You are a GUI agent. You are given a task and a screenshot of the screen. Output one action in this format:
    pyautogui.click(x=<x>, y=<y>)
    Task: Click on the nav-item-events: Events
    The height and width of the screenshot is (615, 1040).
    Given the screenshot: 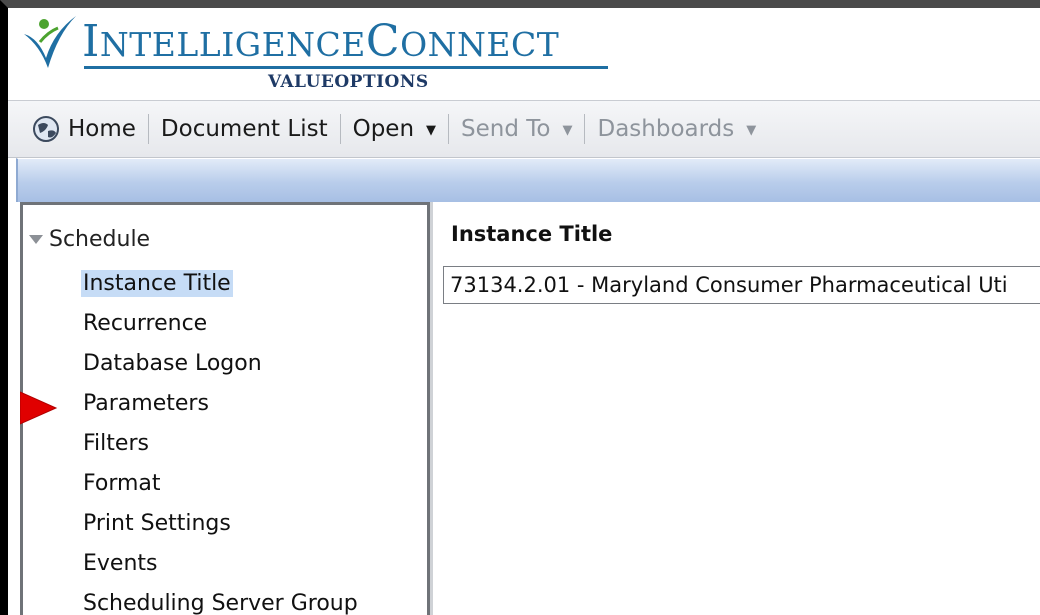 What is the action you would take?
    pyautogui.click(x=220, y=563)
    